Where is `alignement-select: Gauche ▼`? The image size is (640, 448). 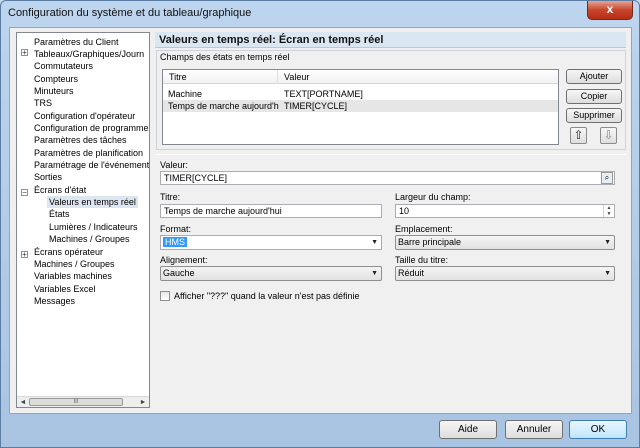
alignement-select: Gauche ▼ is located at coordinates (271, 273).